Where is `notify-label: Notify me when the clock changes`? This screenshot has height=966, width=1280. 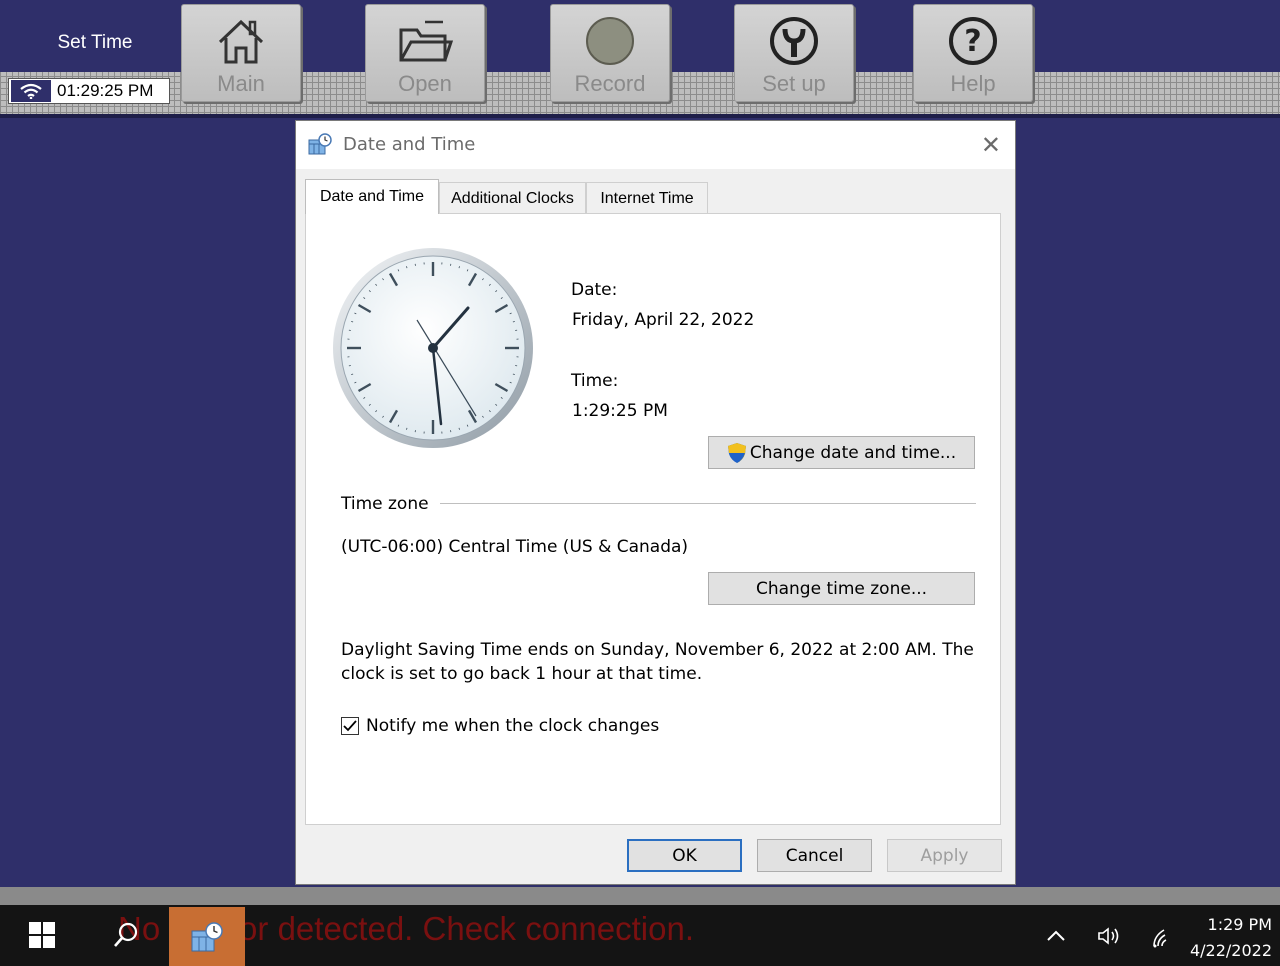 notify-label: Notify me when the clock changes is located at coordinates (512, 726).